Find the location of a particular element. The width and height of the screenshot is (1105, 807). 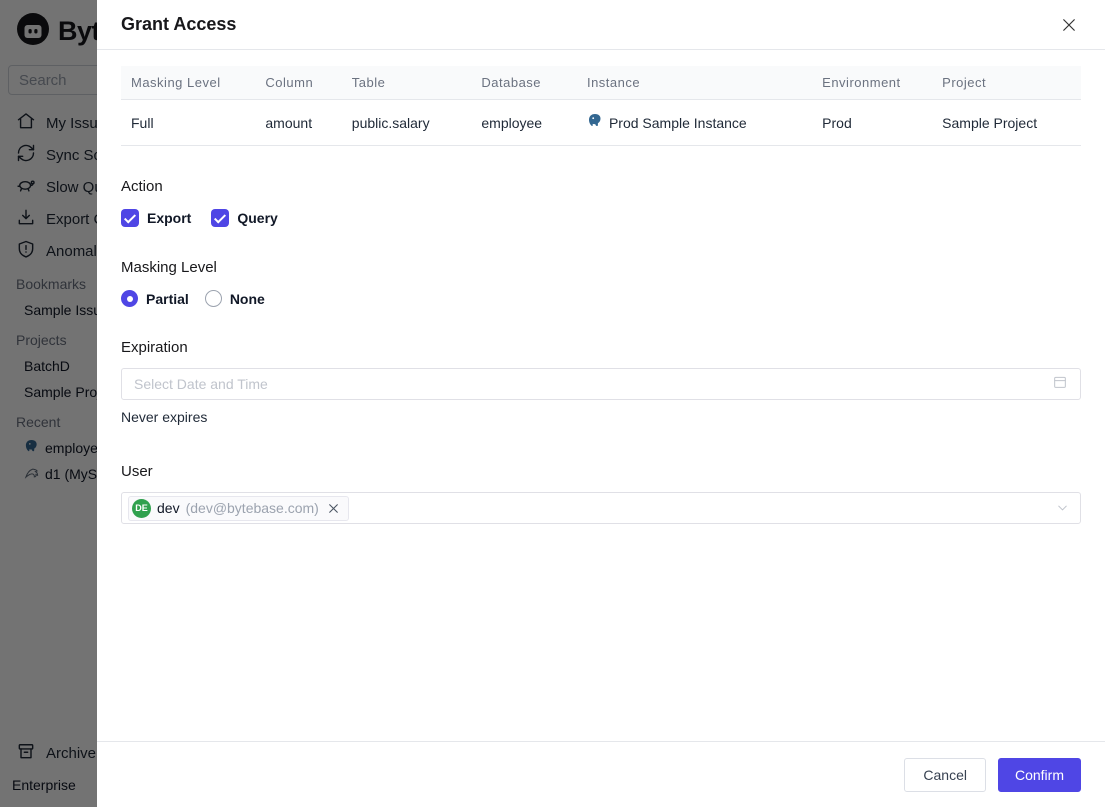

expiration-datetime-picker is located at coordinates (601, 384).